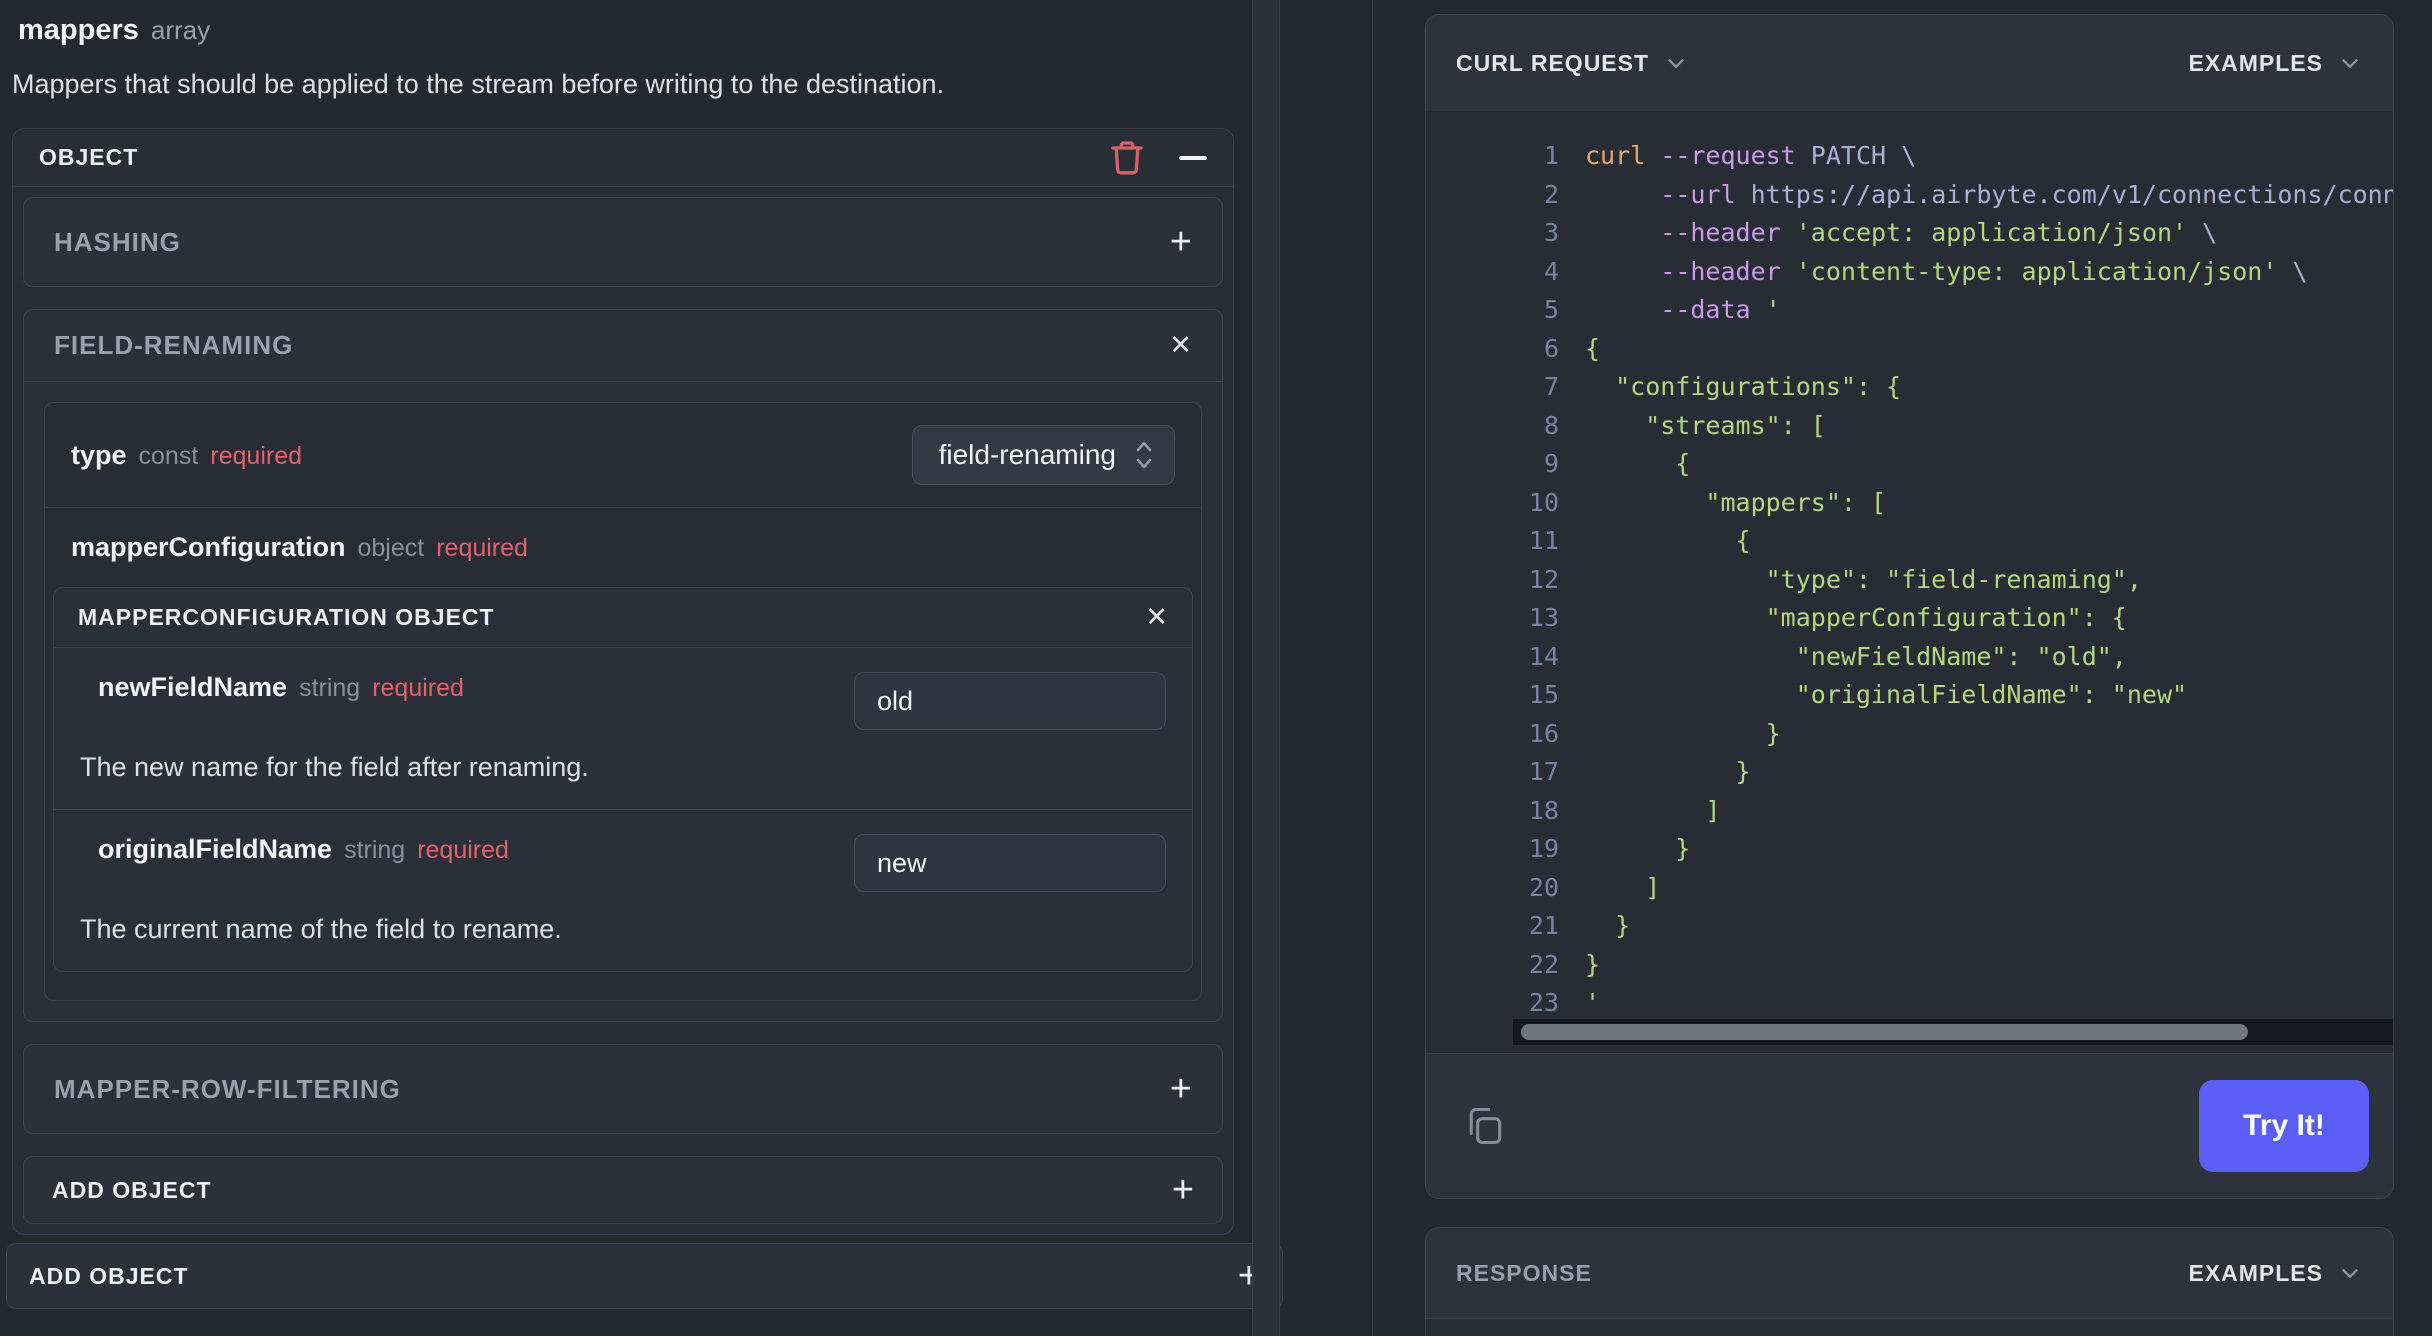 The width and height of the screenshot is (2432, 1336). I want to click on mapper-row-filtering-section: MAPPER-ROW-FILTERING +, so click(623, 1089).